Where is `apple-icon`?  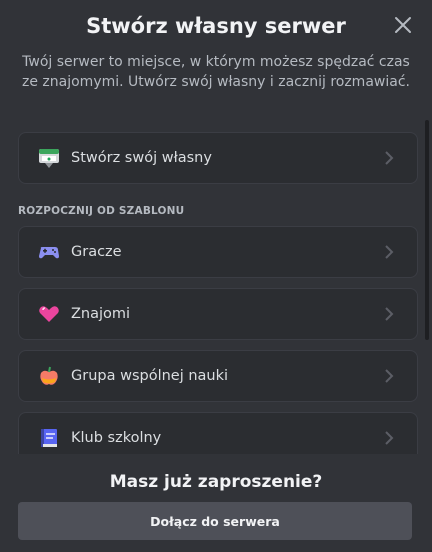
apple-icon is located at coordinates (49, 376).